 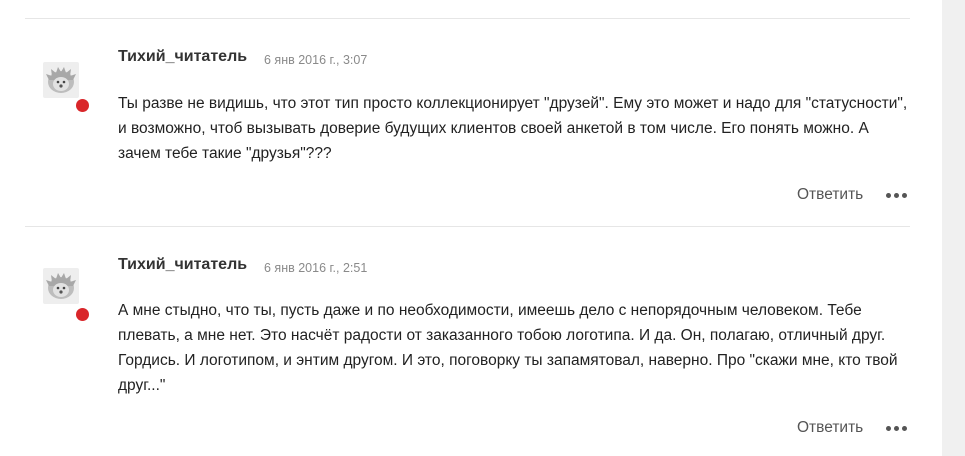 What do you see at coordinates (953, 228) in the screenshot?
I see `right-scroll-rail` at bounding box center [953, 228].